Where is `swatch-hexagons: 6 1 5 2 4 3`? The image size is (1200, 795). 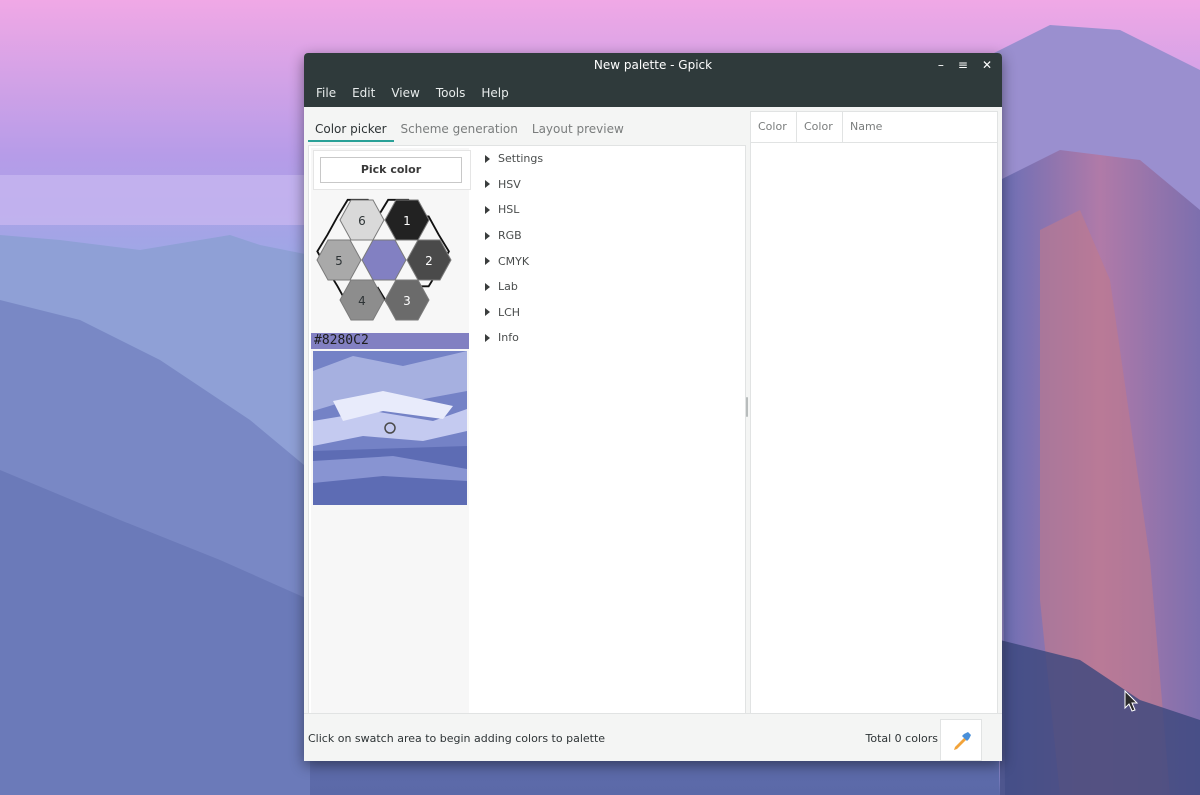
swatch-hexagons: 6 1 5 2 4 3 is located at coordinates (390, 261).